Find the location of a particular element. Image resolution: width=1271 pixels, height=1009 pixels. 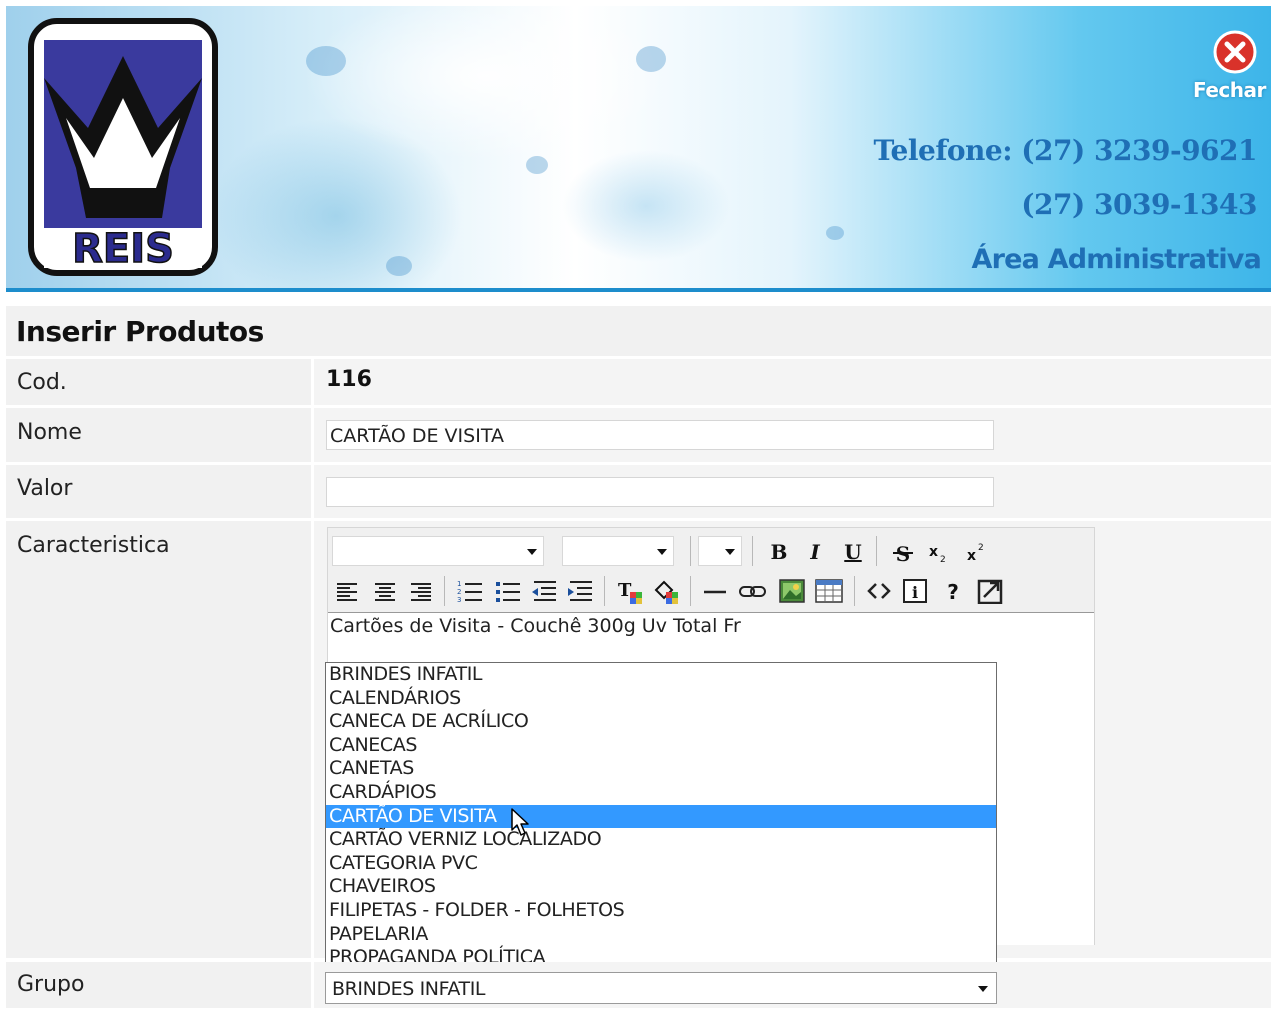

strikethrough-icon: S is located at coordinates (903, 553).